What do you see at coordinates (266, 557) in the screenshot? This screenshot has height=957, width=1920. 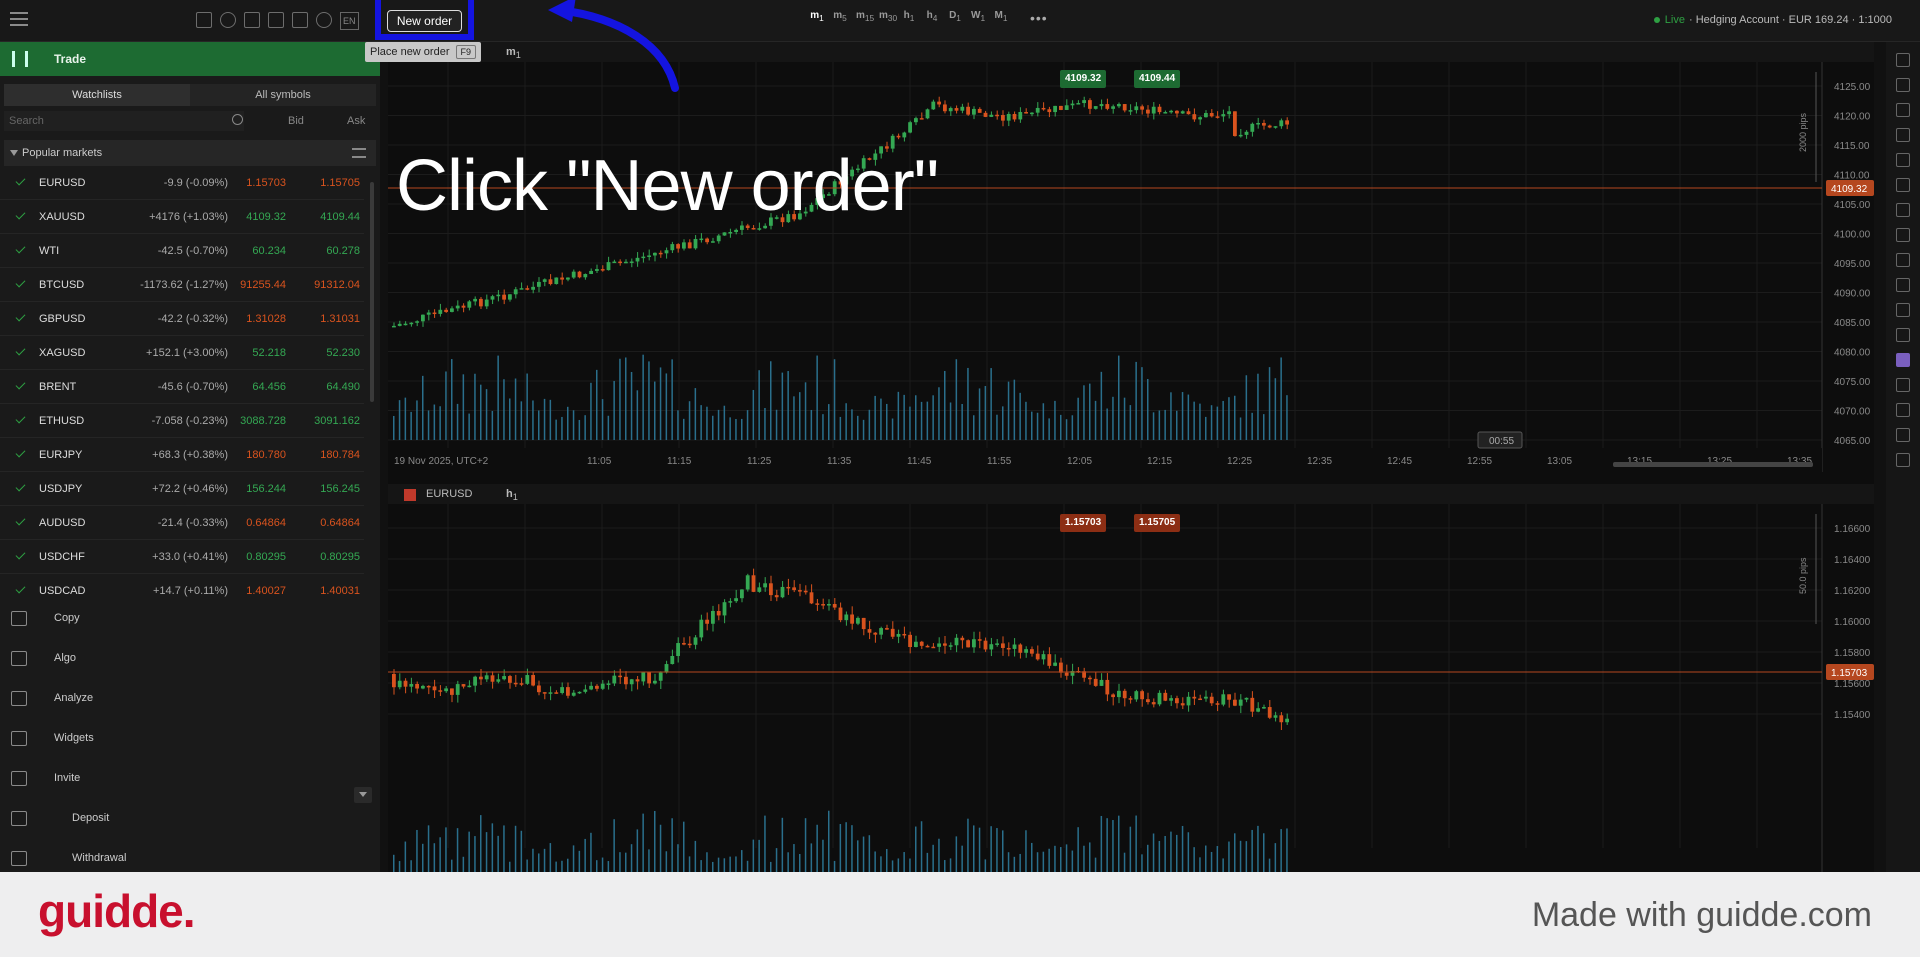 I see `bid-price: 0.80295` at bounding box center [266, 557].